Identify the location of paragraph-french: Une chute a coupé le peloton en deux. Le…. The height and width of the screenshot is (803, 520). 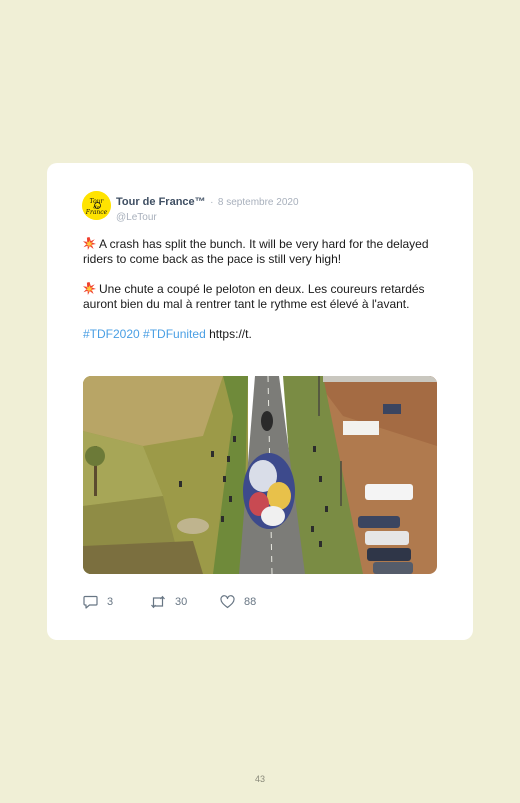
(258, 297).